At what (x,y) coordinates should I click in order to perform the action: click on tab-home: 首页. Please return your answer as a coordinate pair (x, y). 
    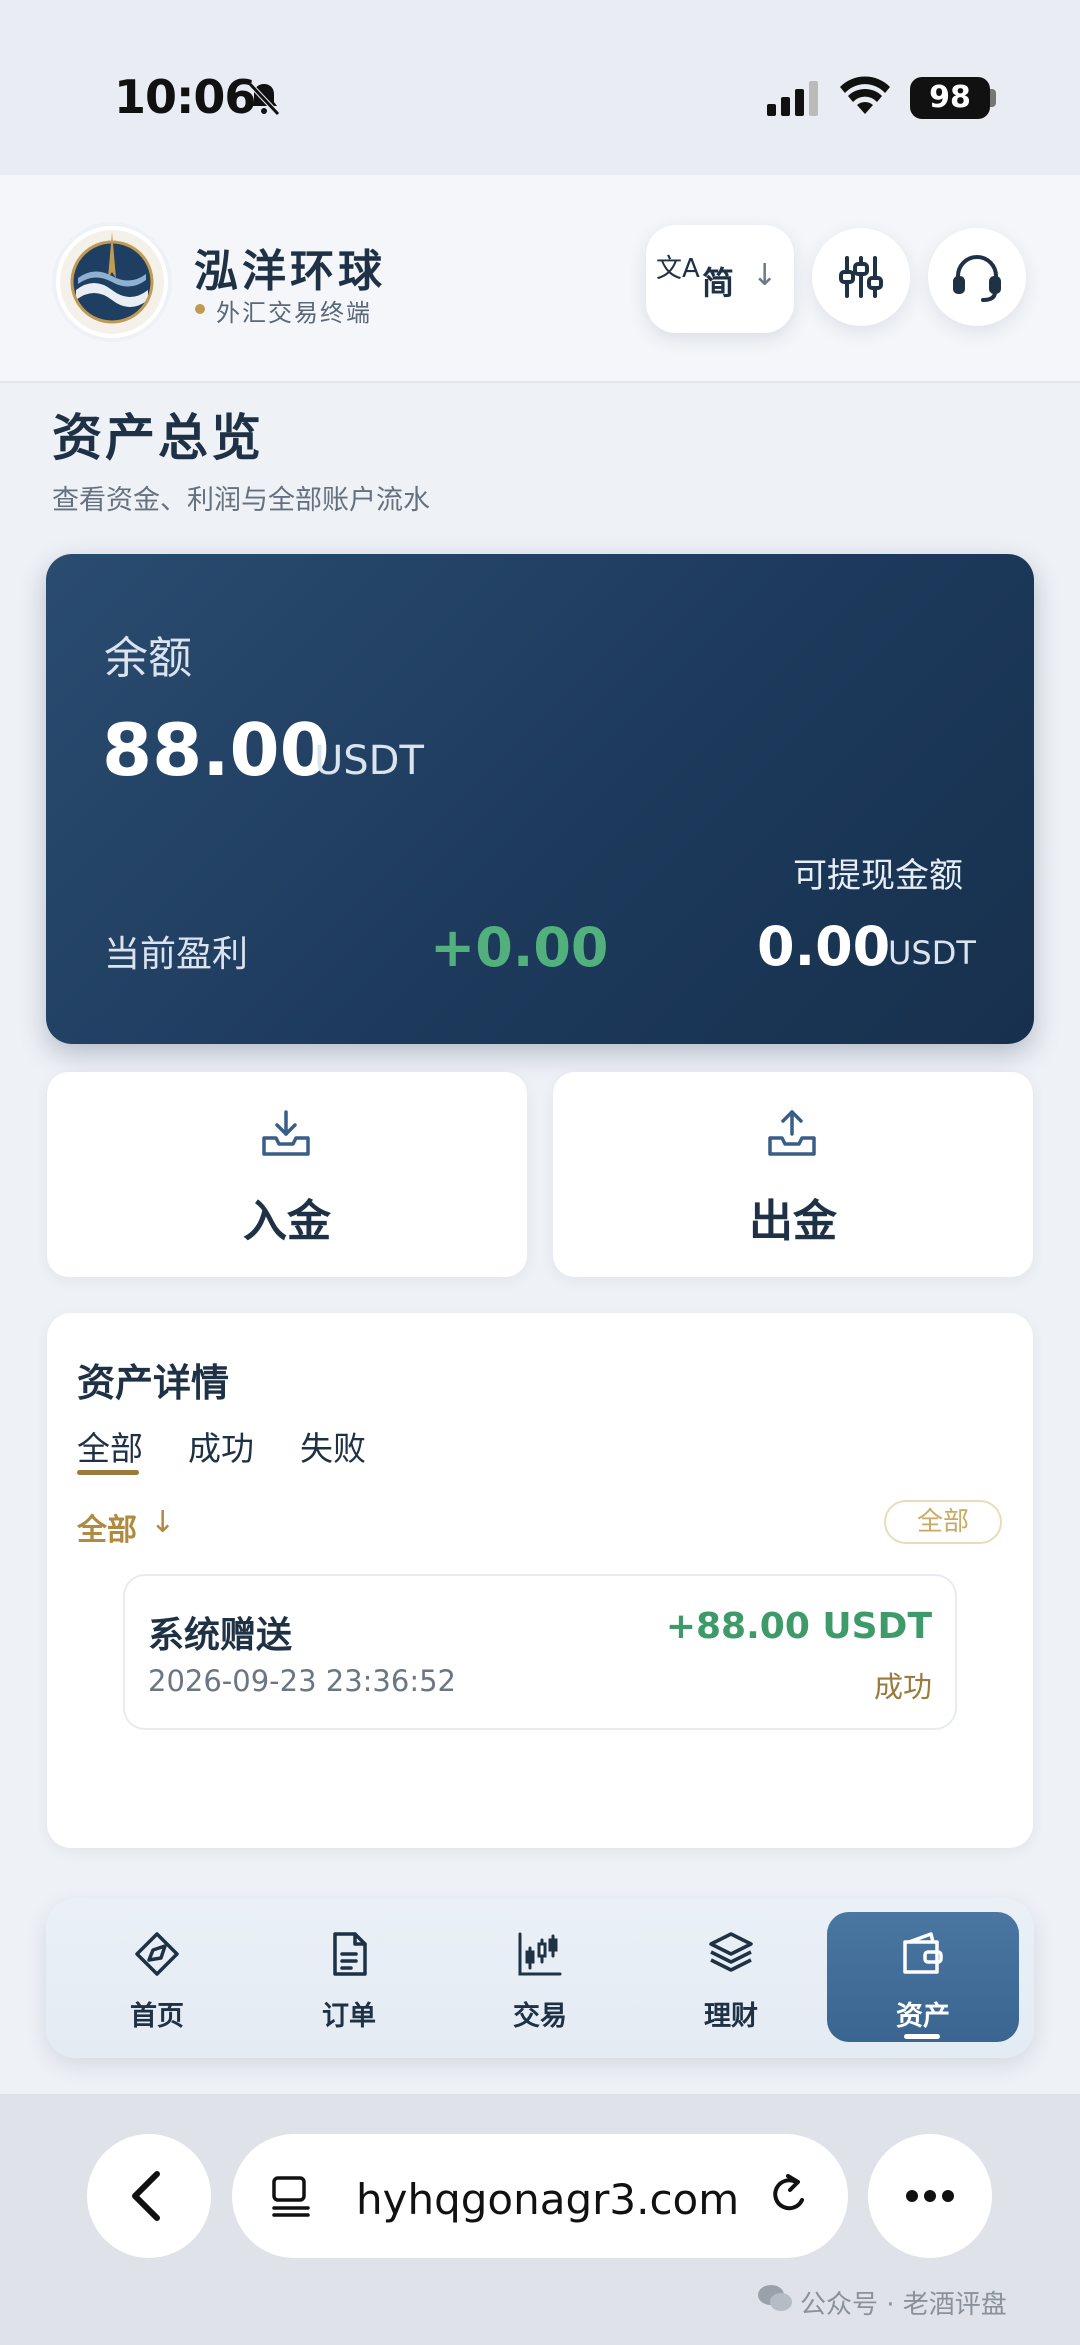
    Looking at the image, I should click on (157, 1977).